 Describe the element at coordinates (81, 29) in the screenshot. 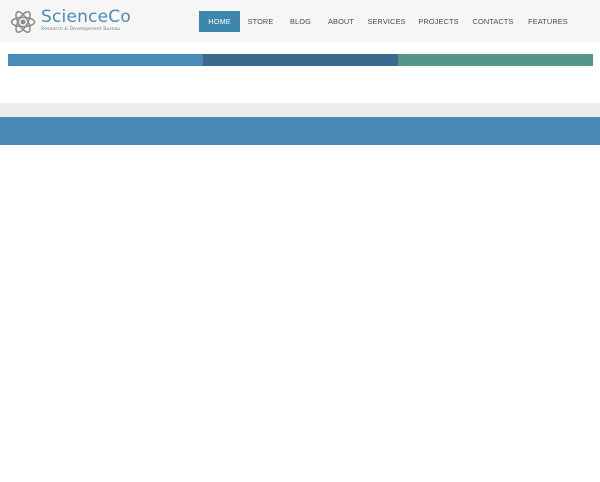

I see `brand-tagline: Research & Development Bureau` at that location.